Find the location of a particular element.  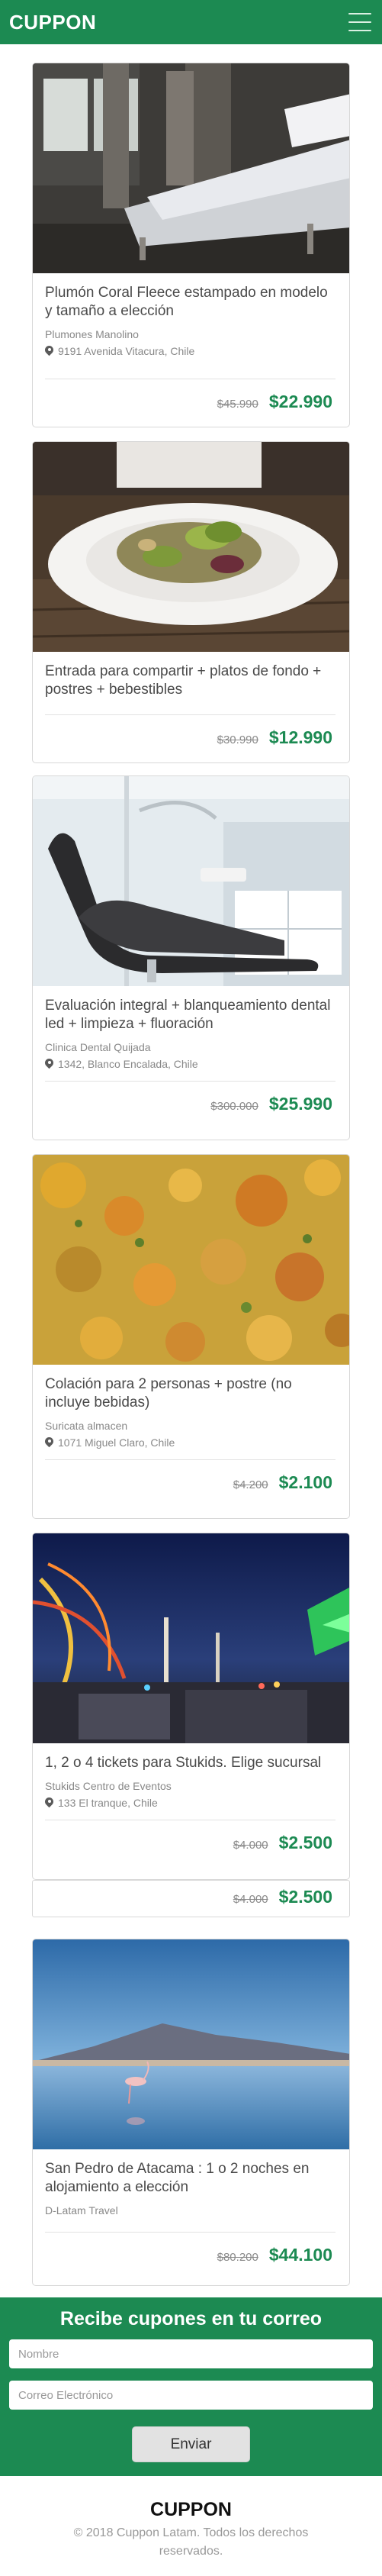

old-price: $30.990 is located at coordinates (238, 739).